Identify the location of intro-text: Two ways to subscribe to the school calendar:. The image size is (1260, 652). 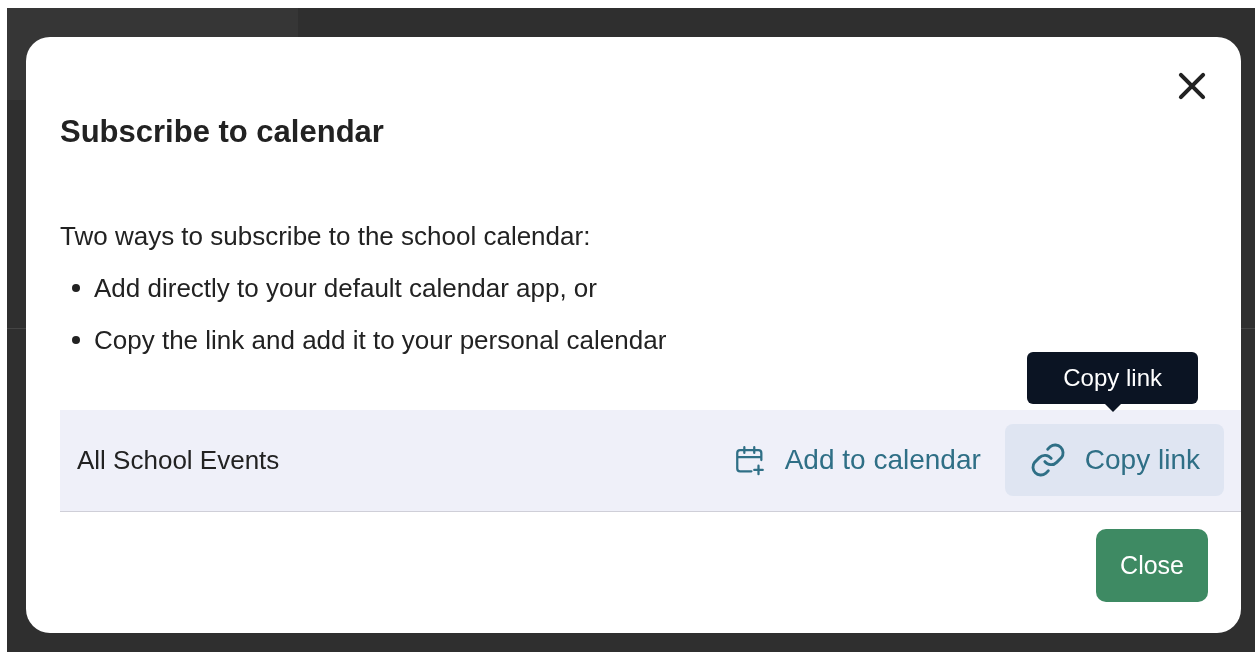
(326, 236).